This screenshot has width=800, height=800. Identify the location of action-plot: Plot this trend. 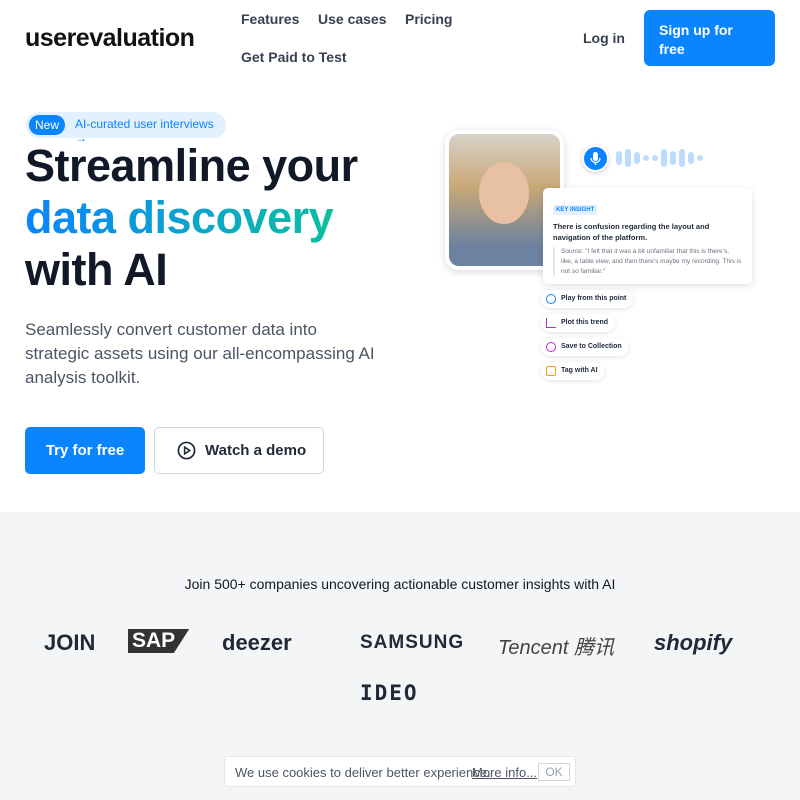
(578, 323).